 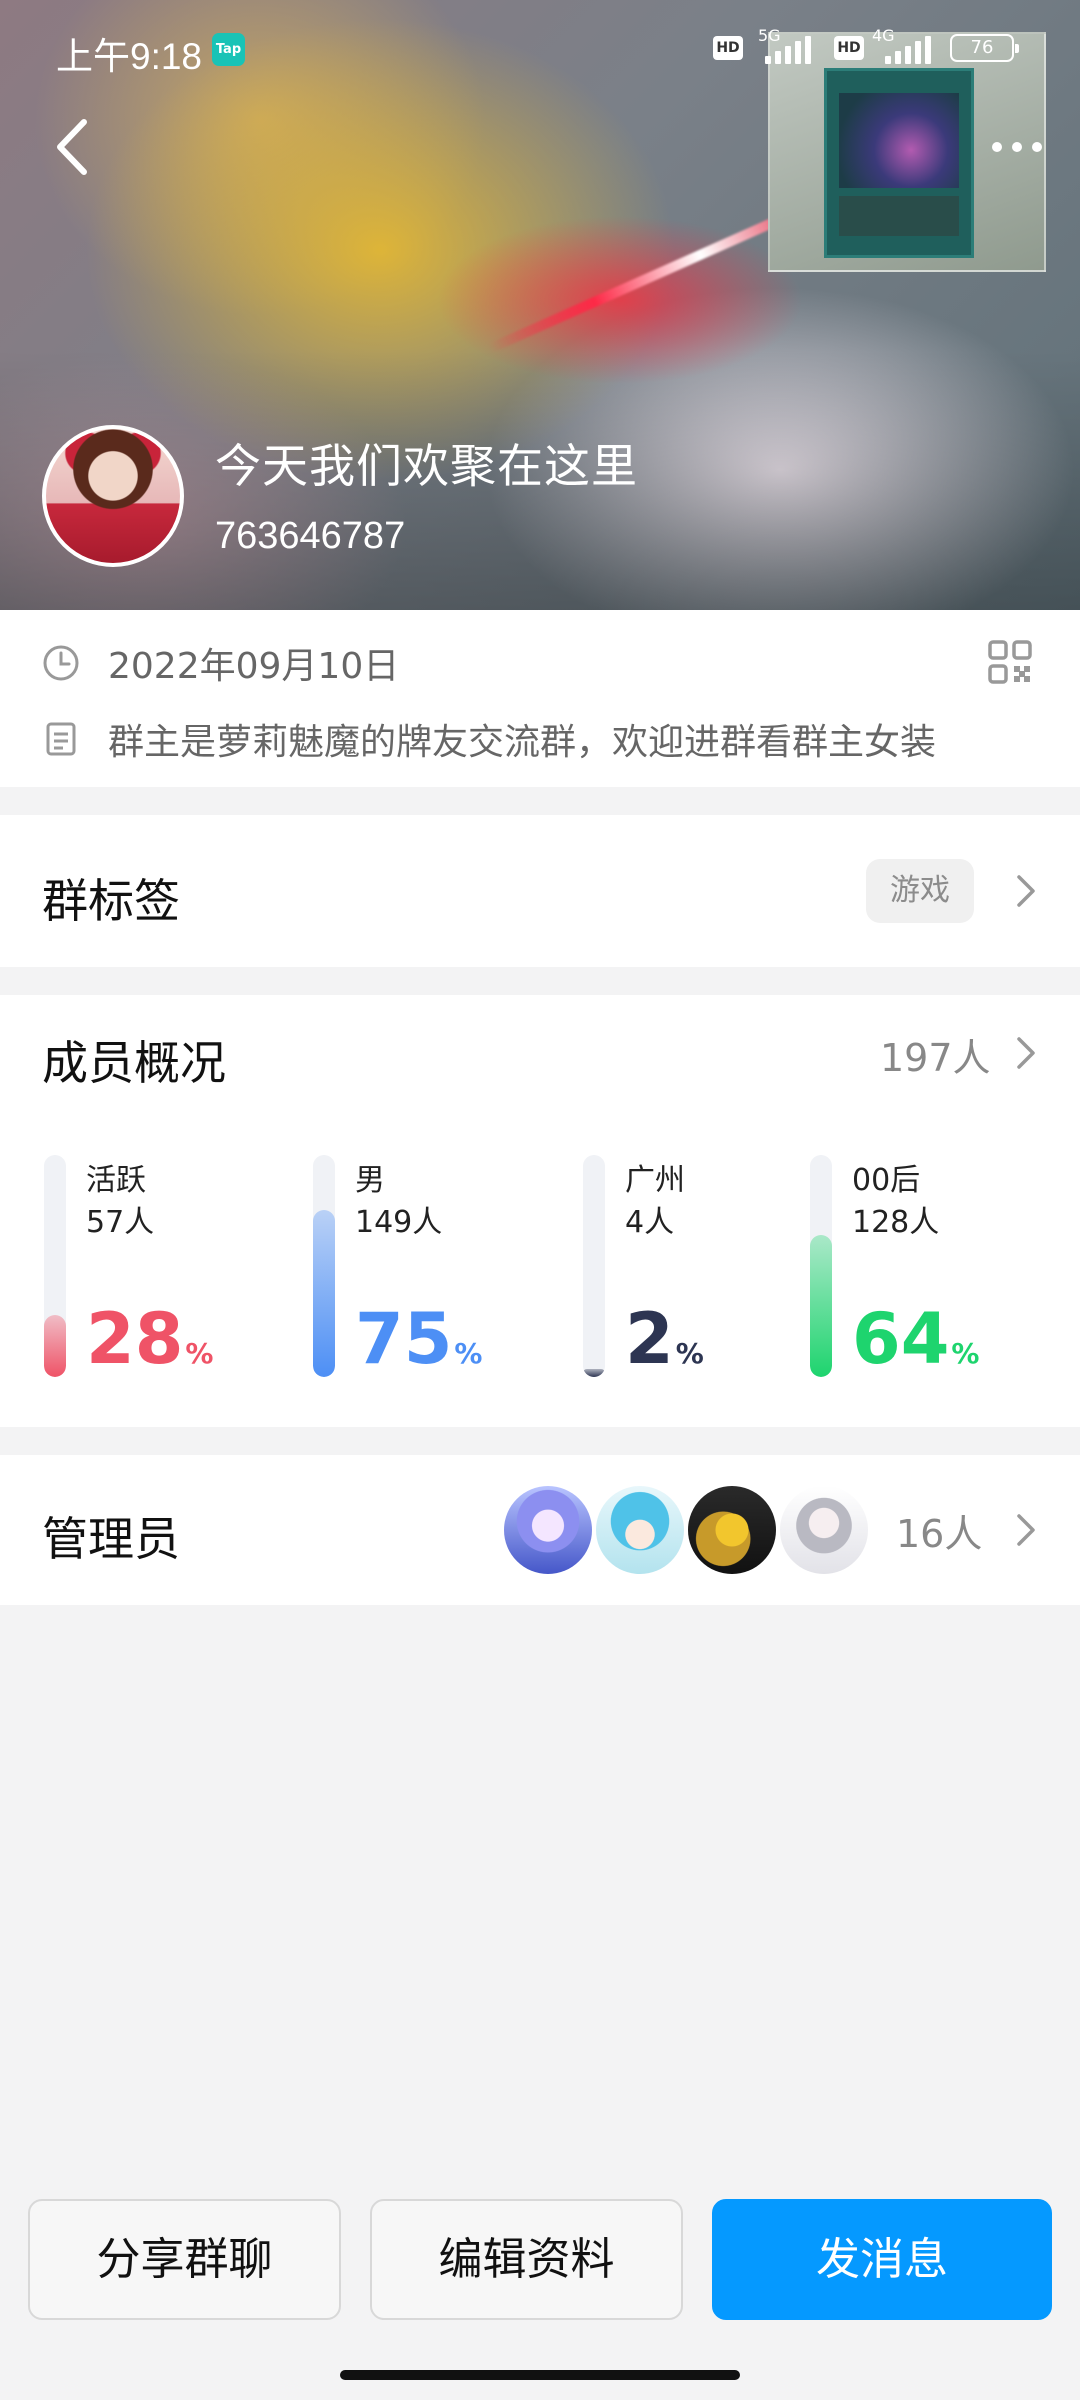 I want to click on tag-chip: 游戏, so click(x=920, y=891).